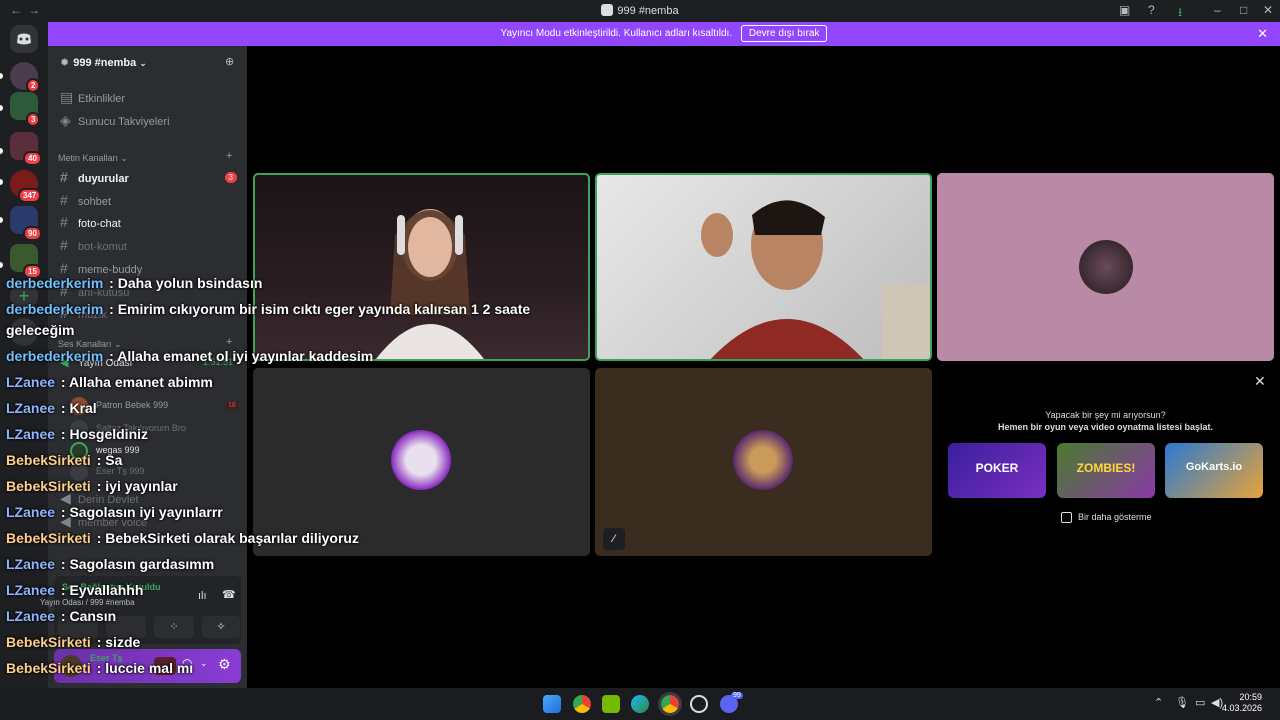 This screenshot has width=1280, height=720. Describe the element at coordinates (221, 627) in the screenshot. I see `soundboard-button: ✧` at that location.